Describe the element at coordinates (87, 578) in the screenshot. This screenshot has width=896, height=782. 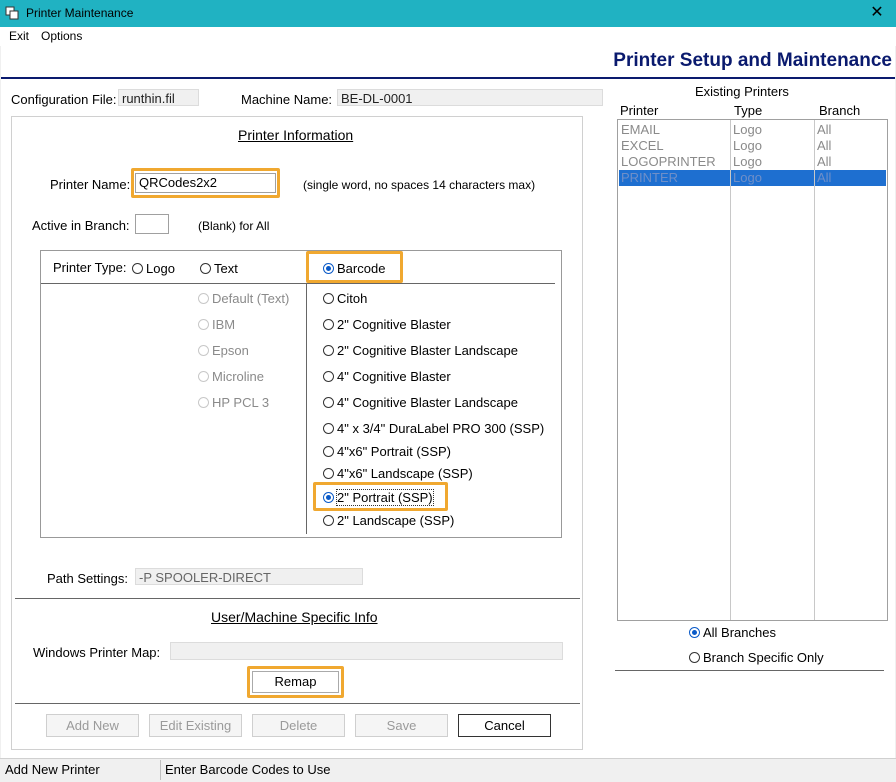
I see `path-settings-label: Path Settings:` at that location.